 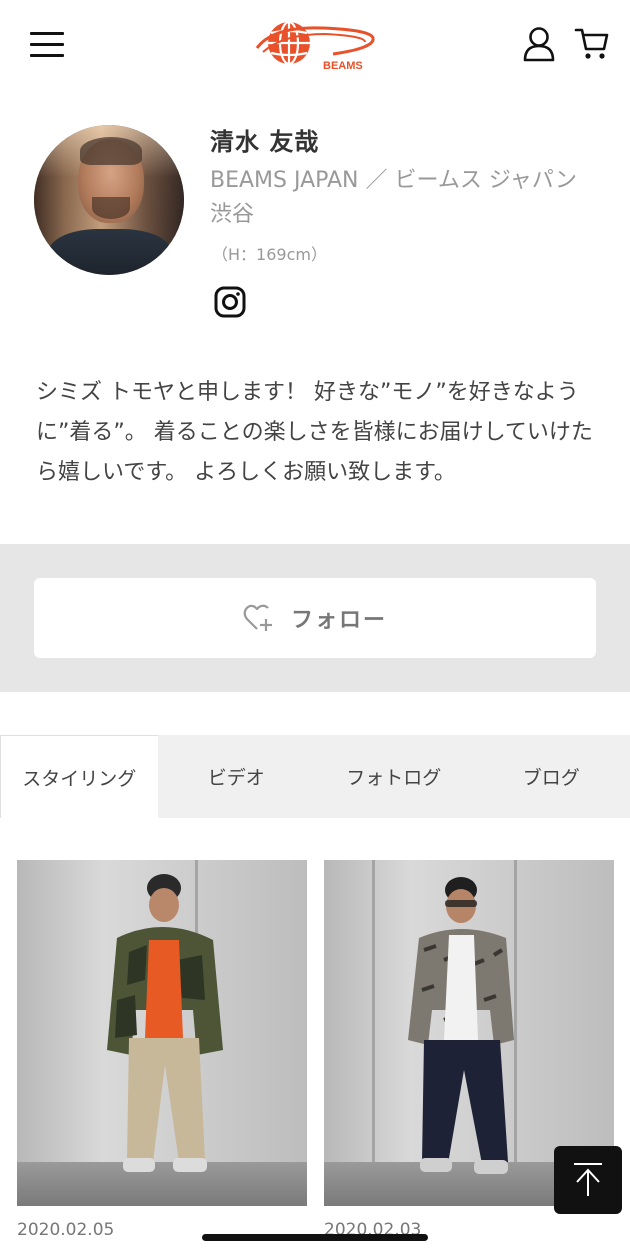 What do you see at coordinates (394, 776) in the screenshot?
I see `tab-photolog: フォトログ` at bounding box center [394, 776].